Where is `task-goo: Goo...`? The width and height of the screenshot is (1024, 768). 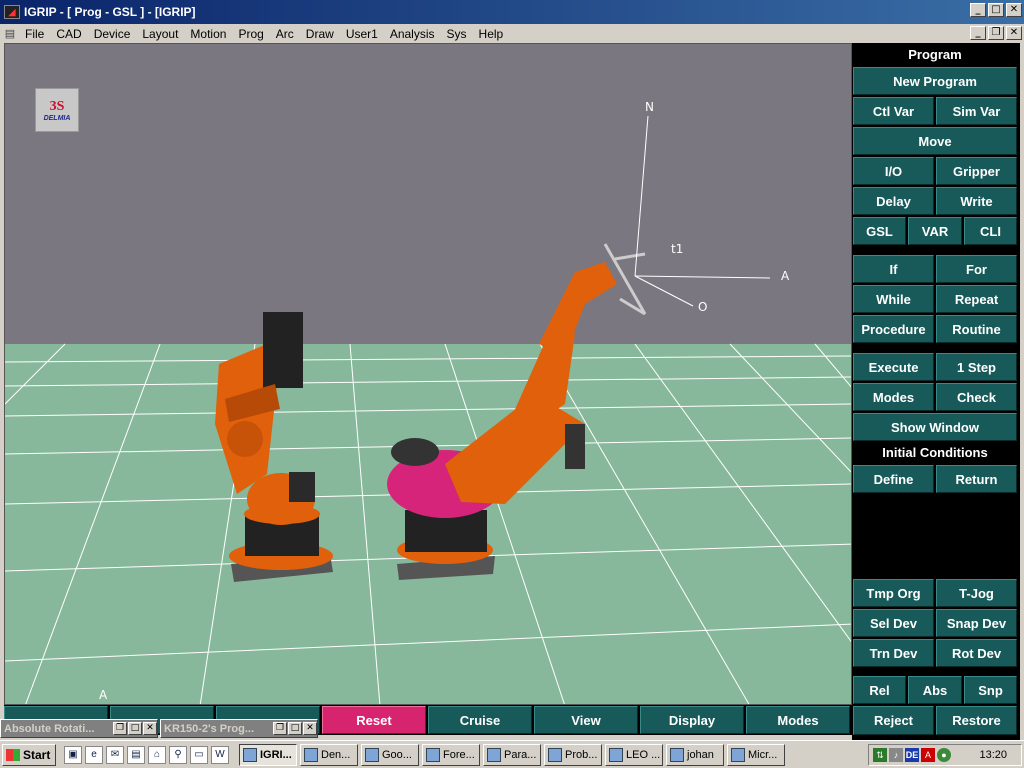 task-goo: Goo... is located at coordinates (390, 754).